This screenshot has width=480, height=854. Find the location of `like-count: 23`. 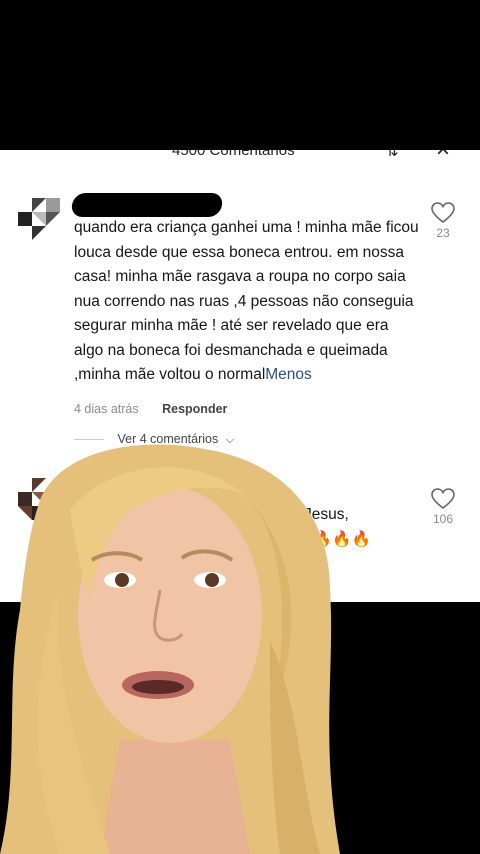

like-count: 23 is located at coordinates (443, 233).